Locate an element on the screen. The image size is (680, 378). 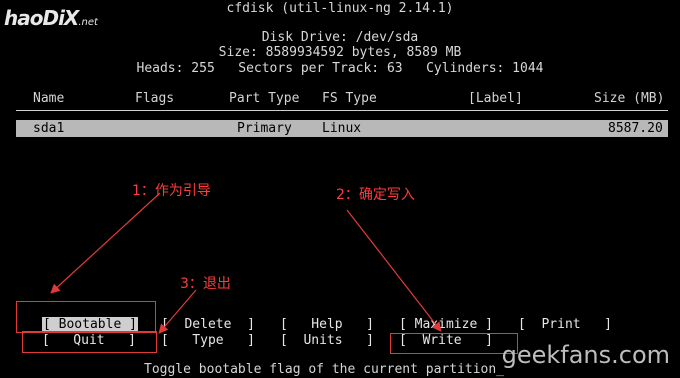
arrow-to-quit is located at coordinates (177, 311).